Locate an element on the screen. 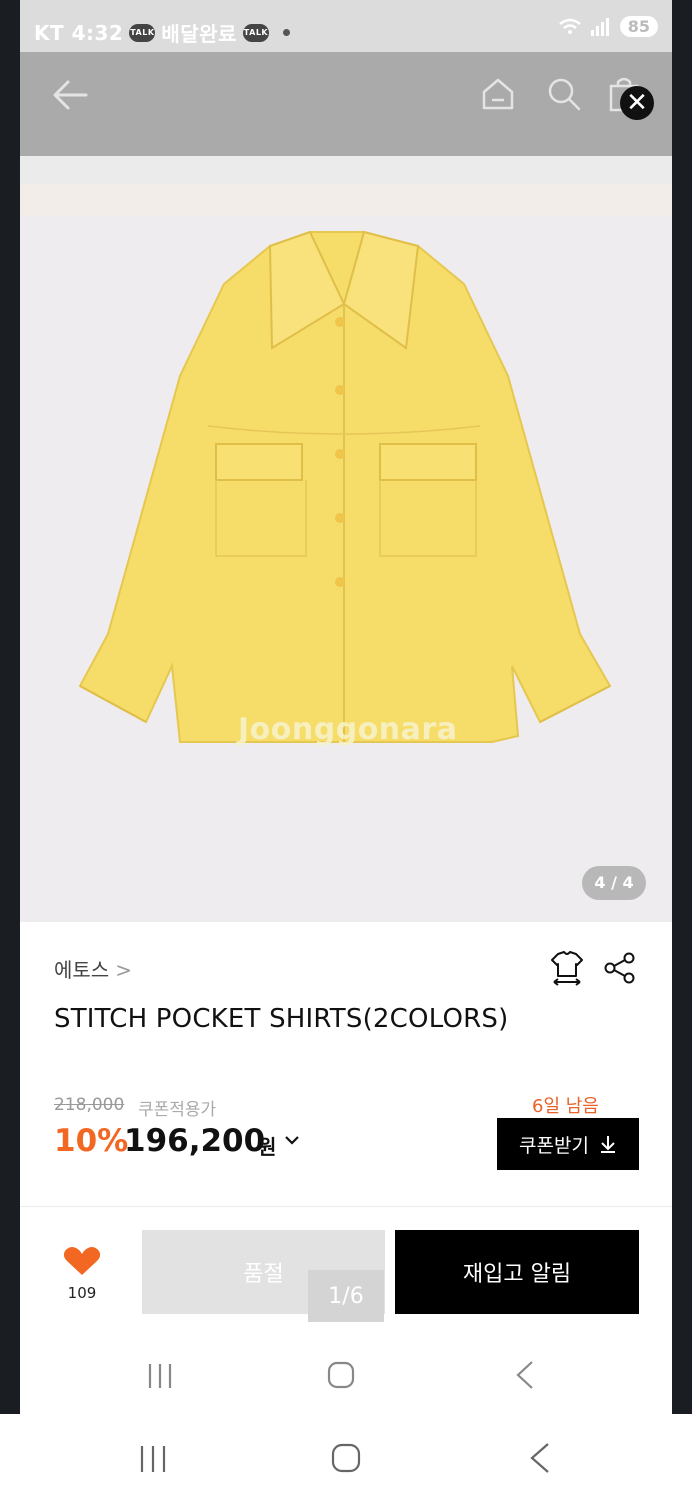 The height and width of the screenshot is (1500, 692). inner-system-navbar is located at coordinates (346, 1377).